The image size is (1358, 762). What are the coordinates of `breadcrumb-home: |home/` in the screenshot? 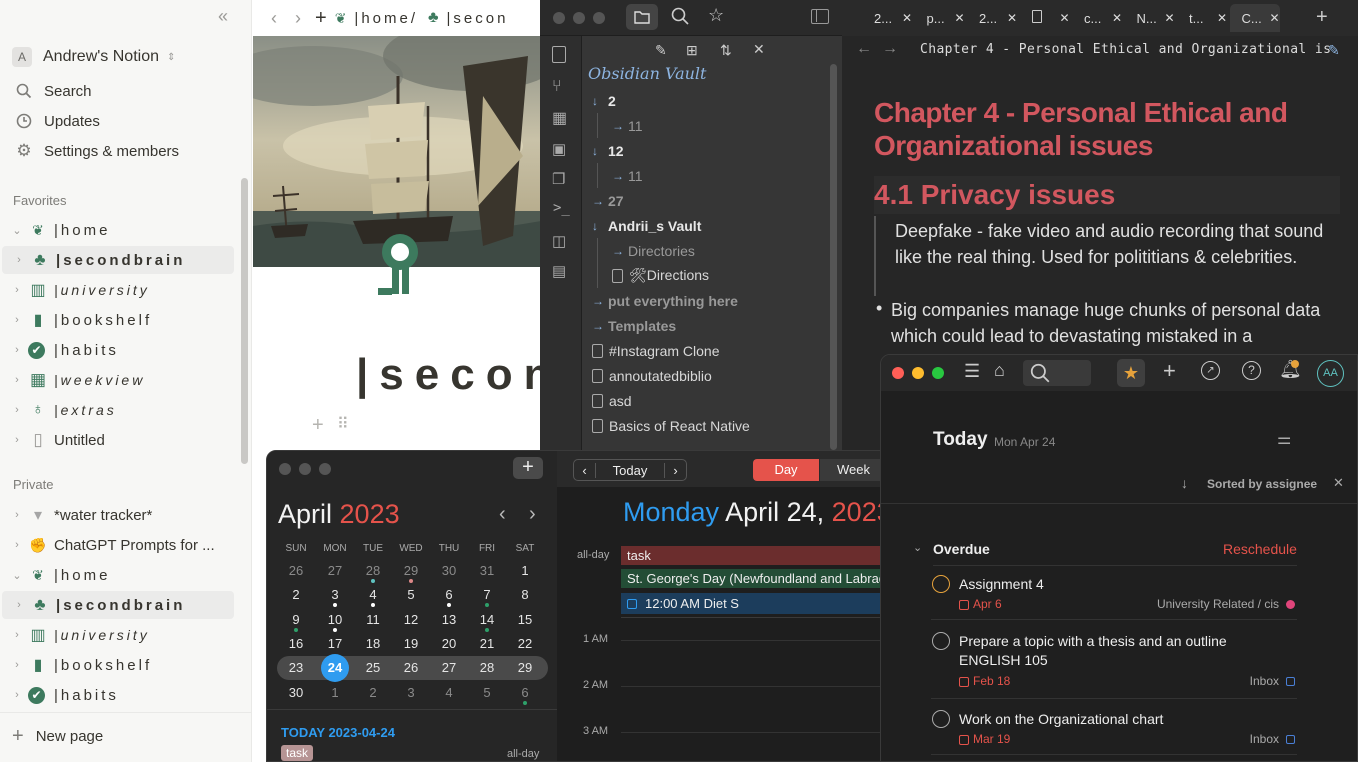 It's located at (386, 18).